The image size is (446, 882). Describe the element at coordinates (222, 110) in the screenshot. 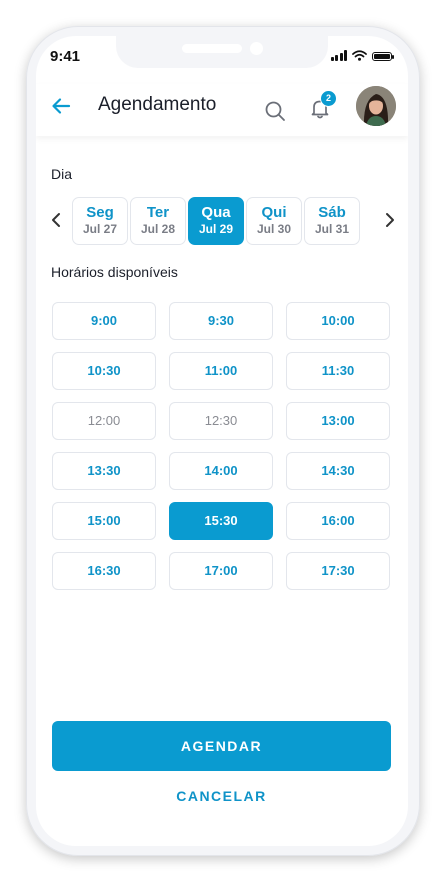

I see `app-bar: Agendamento 2` at that location.